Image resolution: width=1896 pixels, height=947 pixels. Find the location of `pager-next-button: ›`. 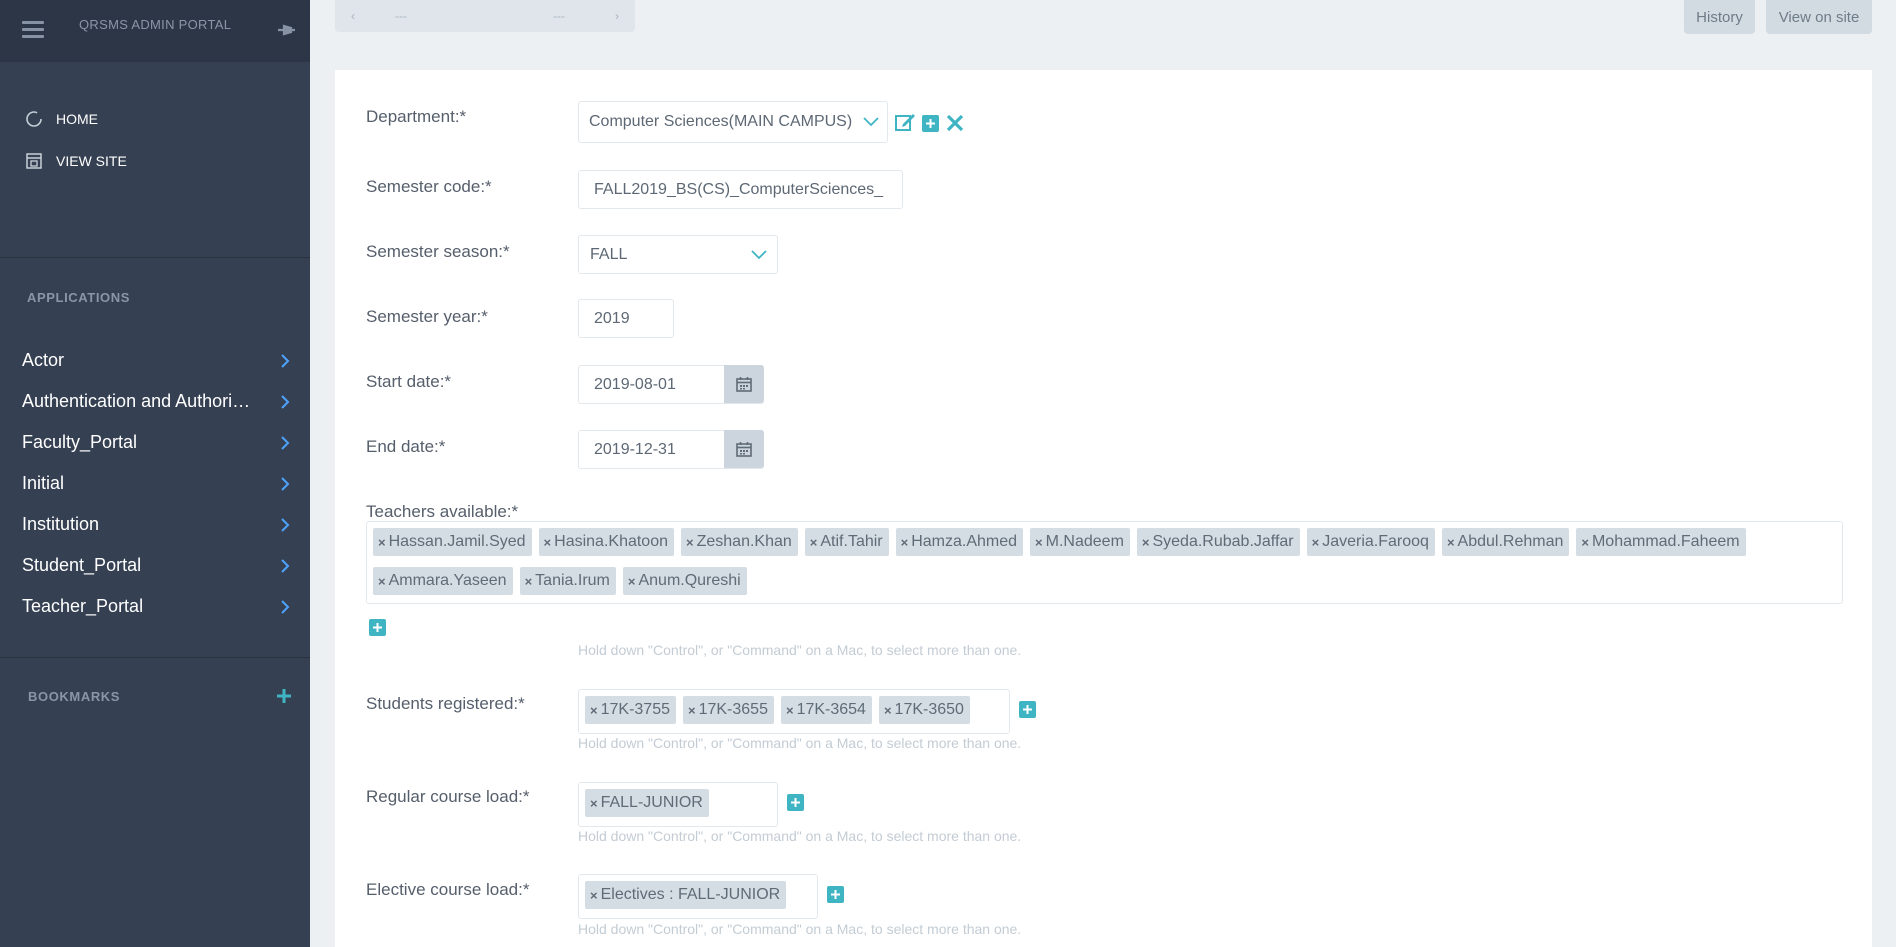

pager-next-button: › is located at coordinates (617, 16).